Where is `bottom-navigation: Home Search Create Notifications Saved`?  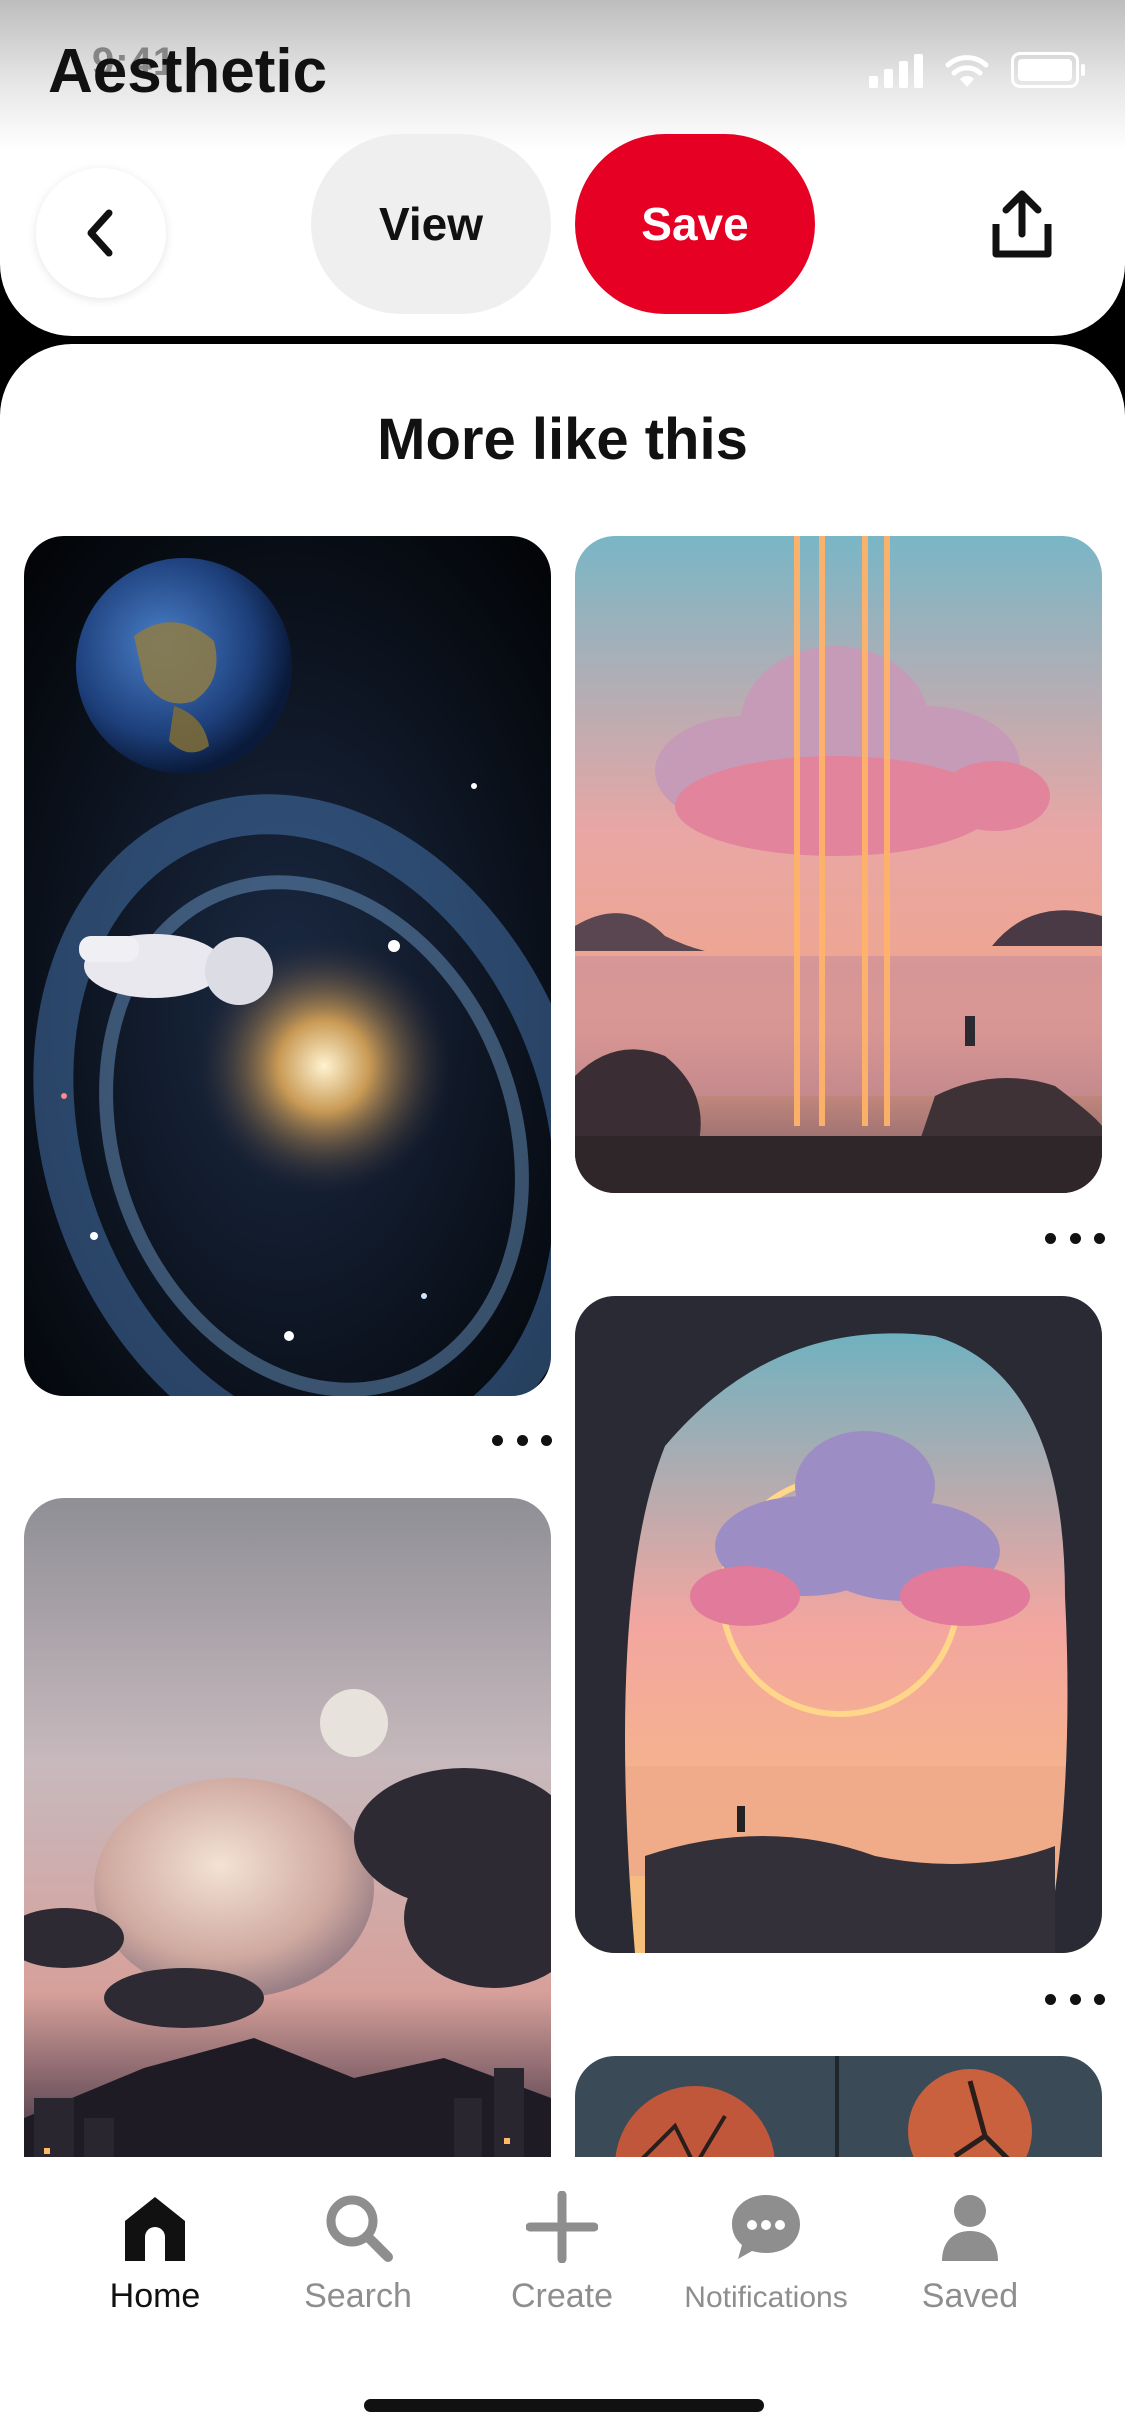
bottom-navigation: Home Search Create Notifications Saved is located at coordinates (562, 2296).